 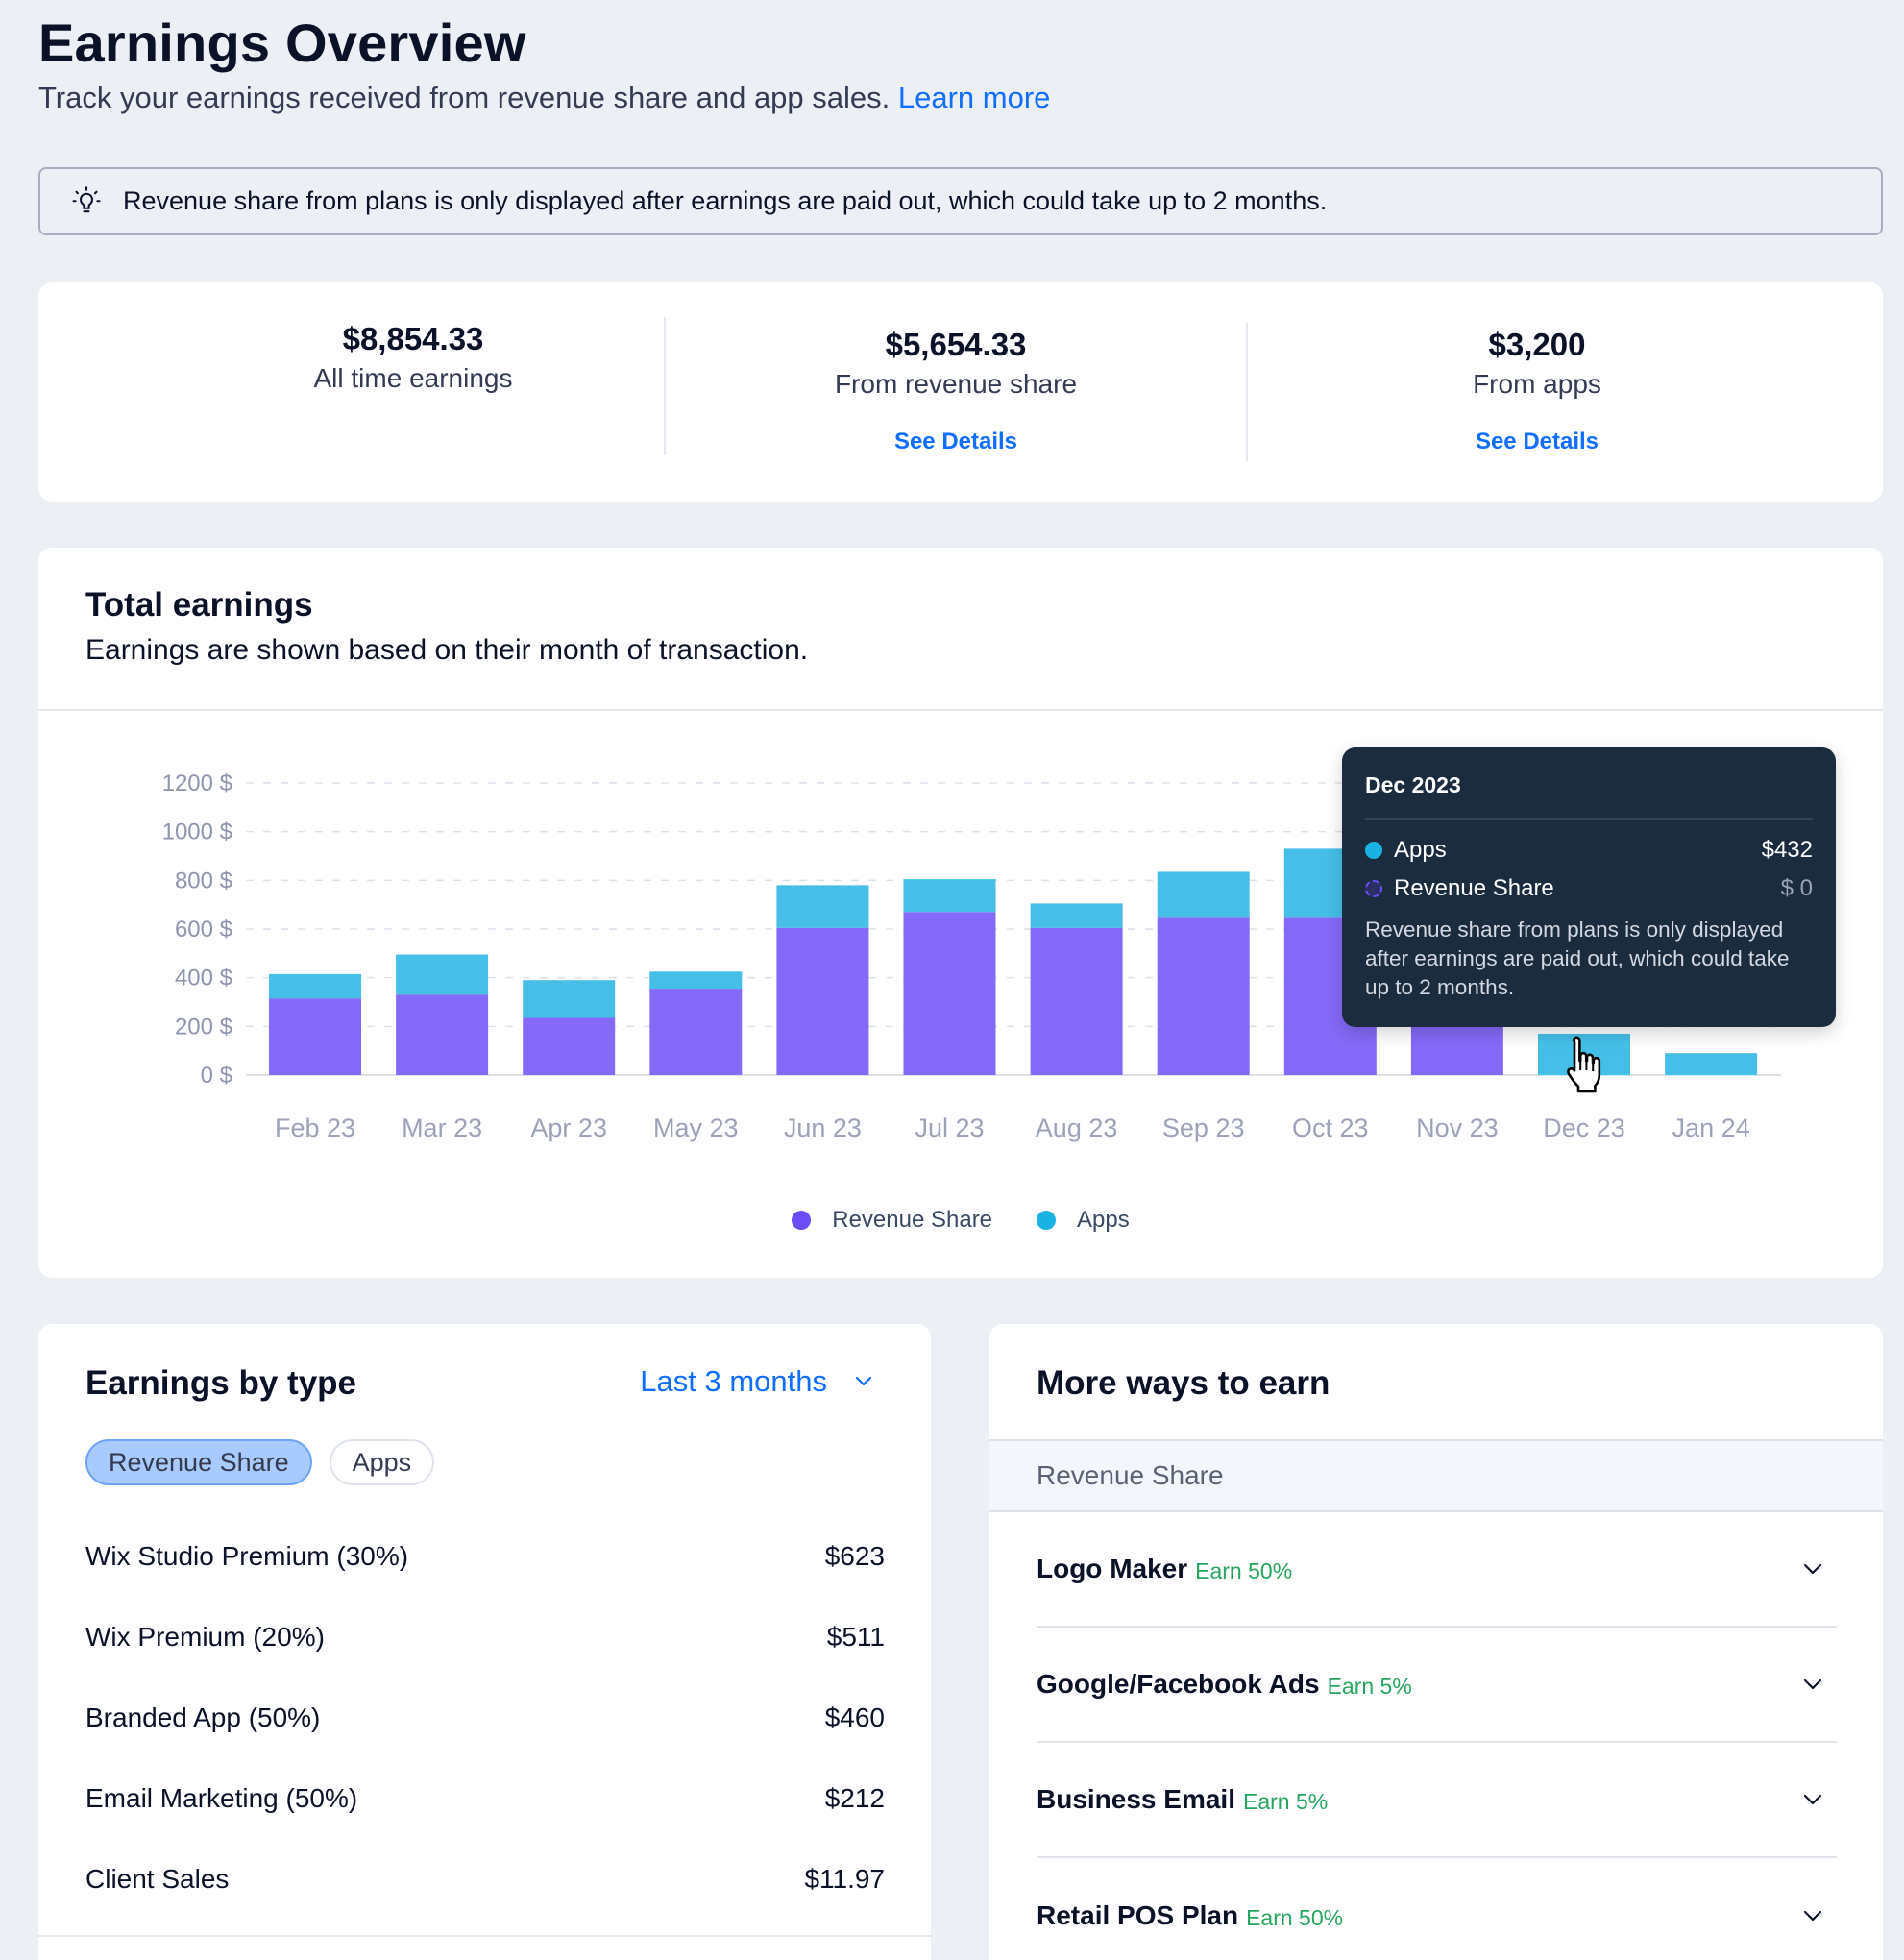 What do you see at coordinates (1077, 1128) in the screenshot?
I see `x-tick-label: Aug 23` at bounding box center [1077, 1128].